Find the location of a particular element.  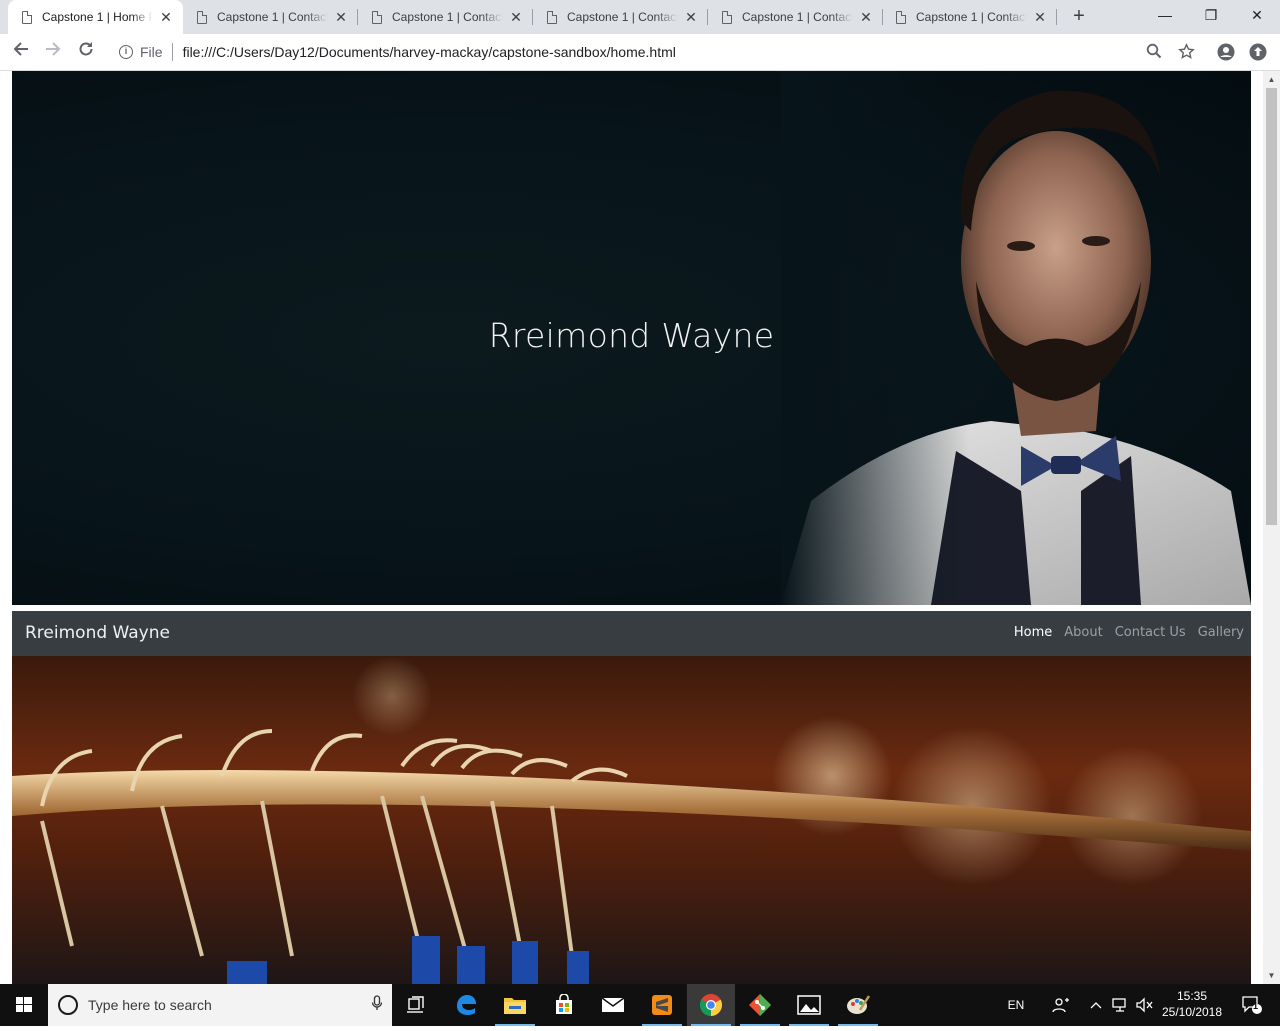

taskbar-search-box: Type here to search is located at coordinates (220, 1005).